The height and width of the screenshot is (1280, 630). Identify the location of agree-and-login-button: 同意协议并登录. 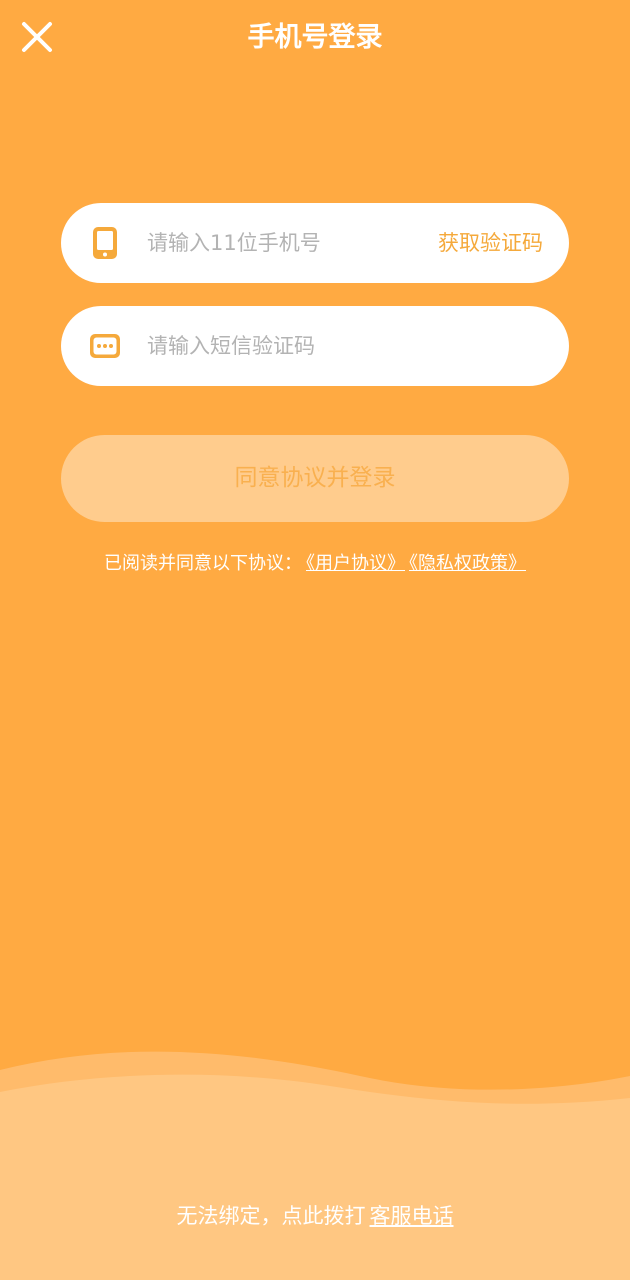
(315, 478).